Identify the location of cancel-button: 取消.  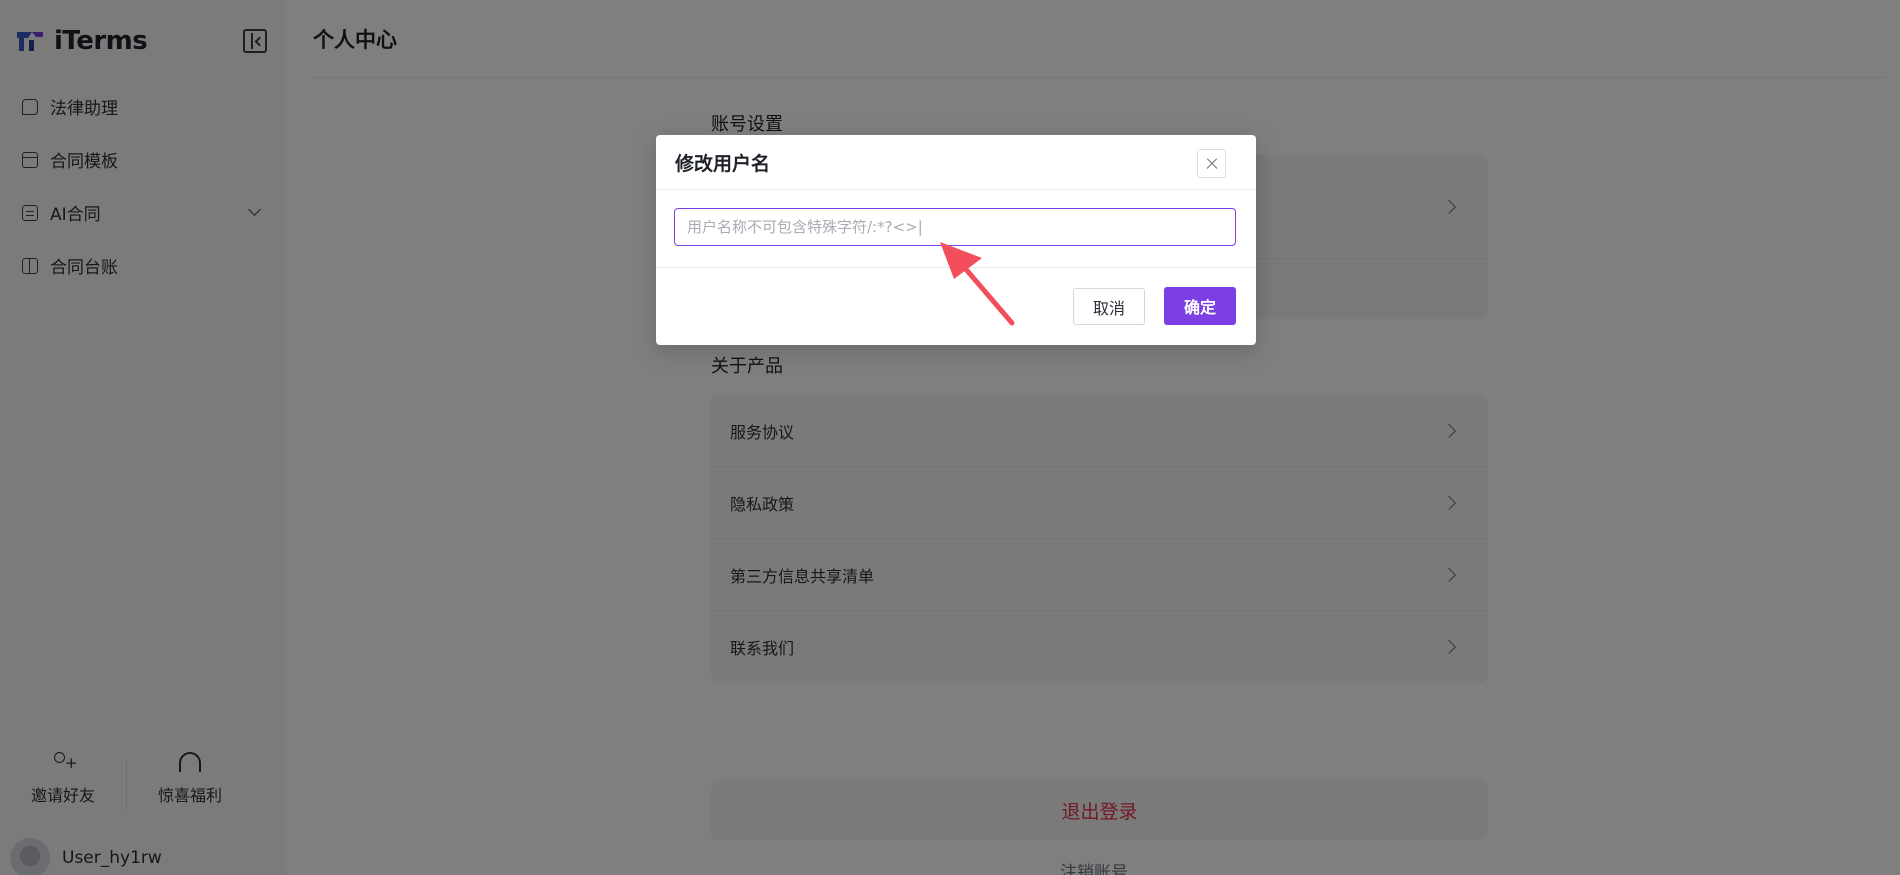
(1109, 306).